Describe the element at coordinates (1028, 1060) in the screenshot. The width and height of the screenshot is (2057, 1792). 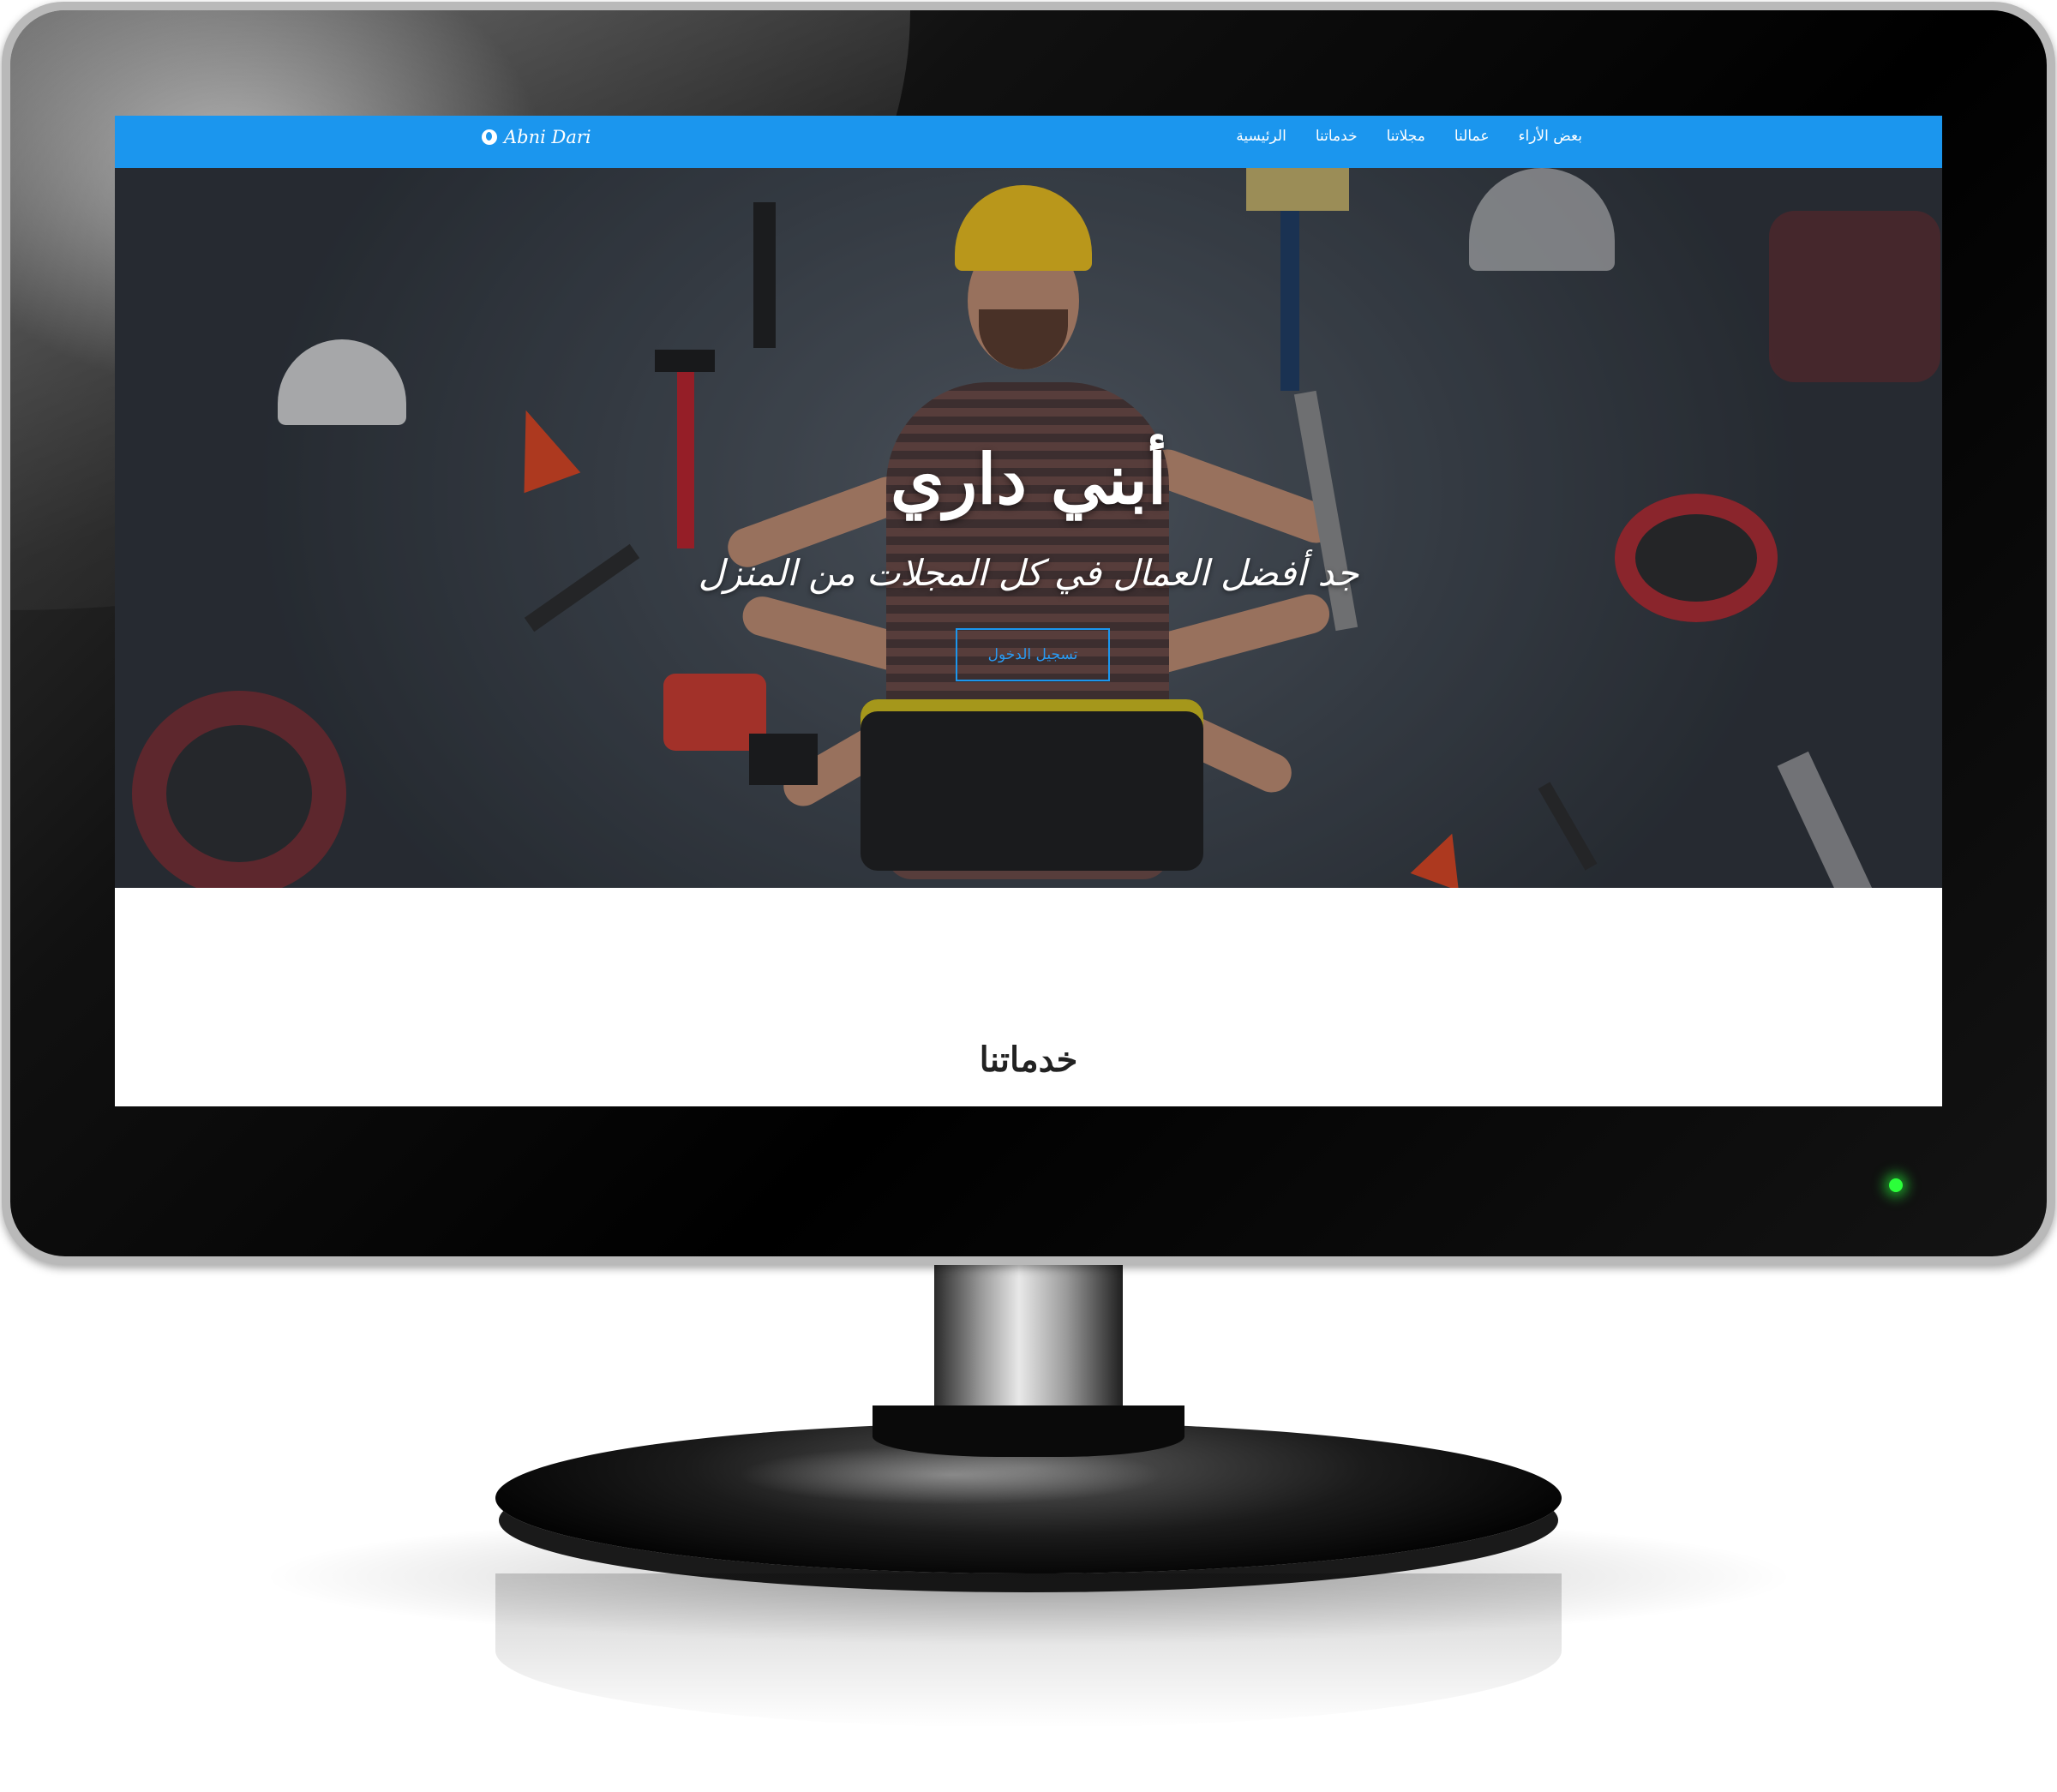
I see `services-heading: خدماتنا` at that location.